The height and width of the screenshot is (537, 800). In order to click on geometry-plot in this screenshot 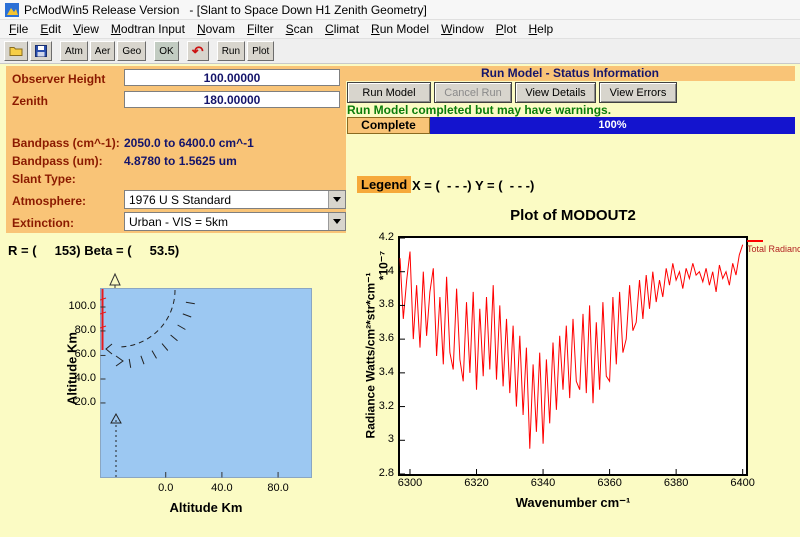, I will do `click(206, 375)`.